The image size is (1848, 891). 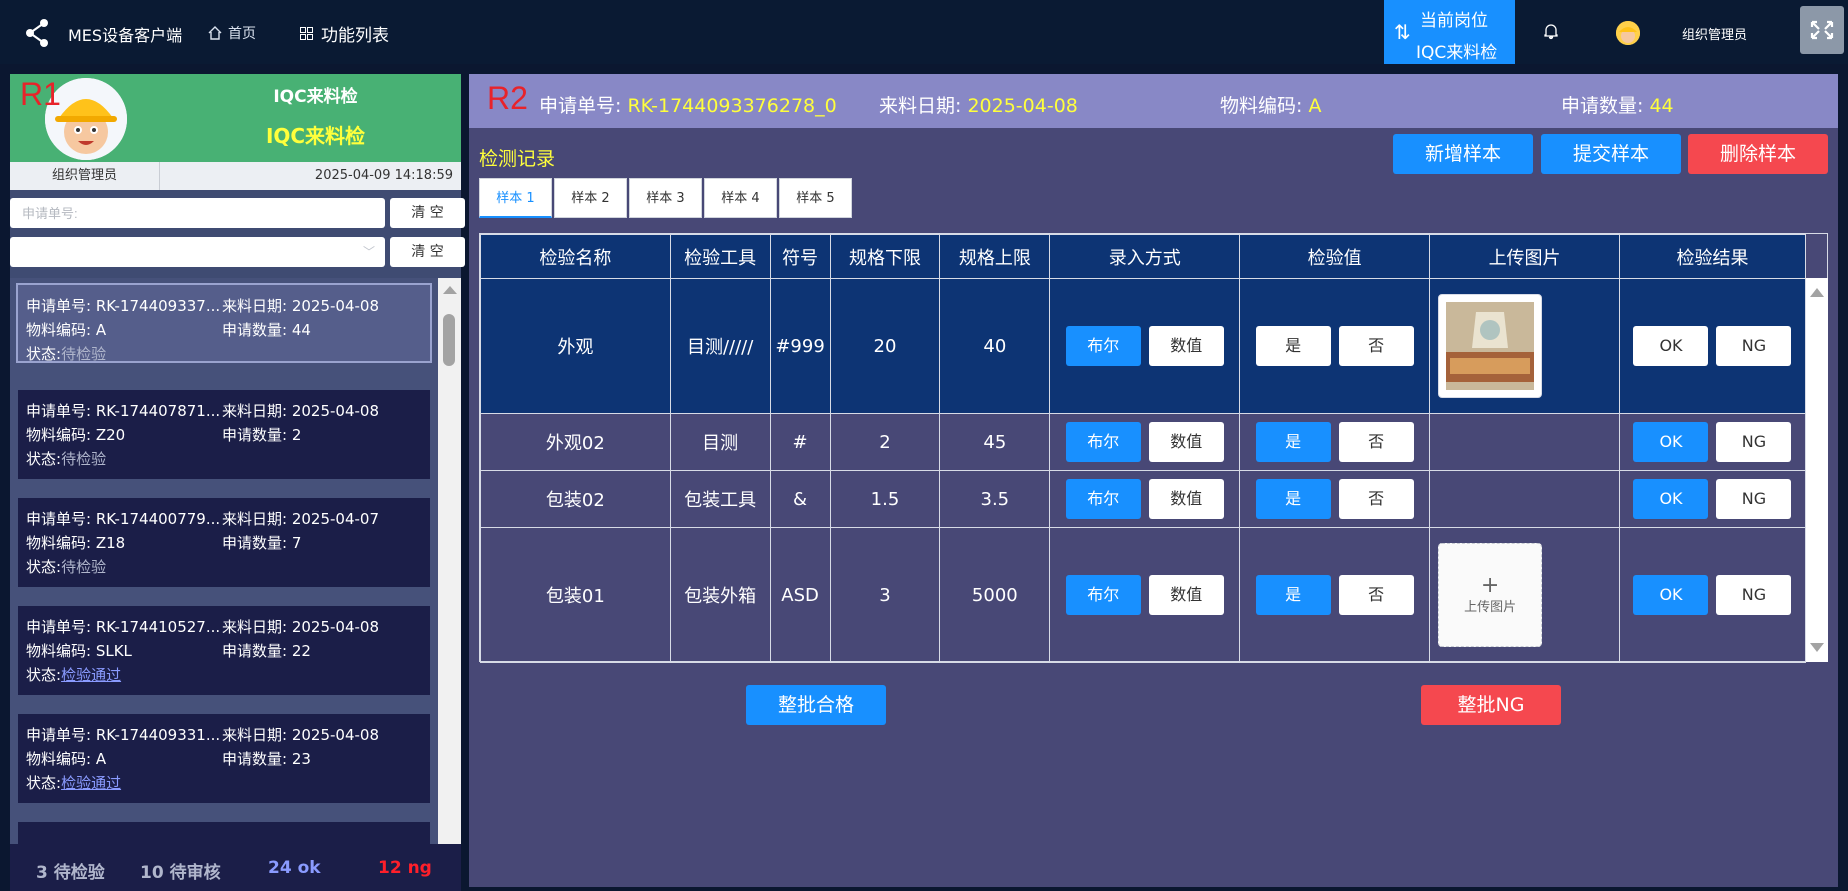 What do you see at coordinates (215, 33) in the screenshot?
I see `home-icon` at bounding box center [215, 33].